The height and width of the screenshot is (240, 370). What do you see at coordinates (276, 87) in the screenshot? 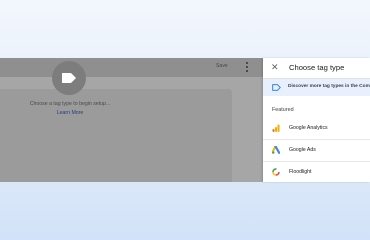
I see `tag-outline-icon` at bounding box center [276, 87].